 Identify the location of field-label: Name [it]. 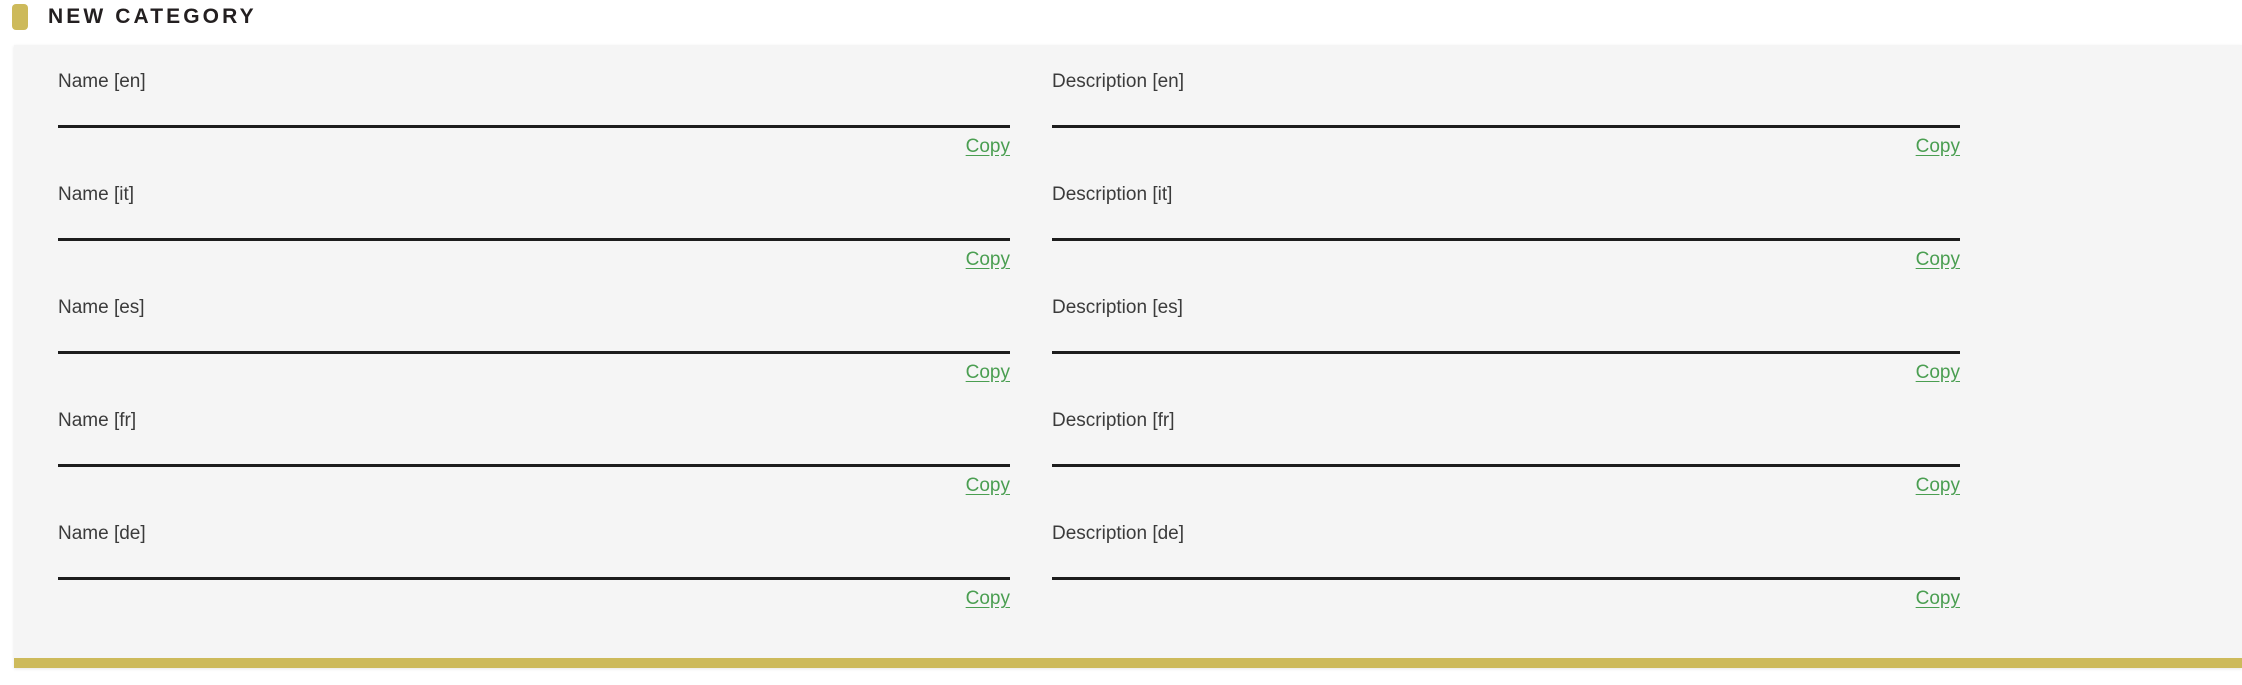
(96, 194).